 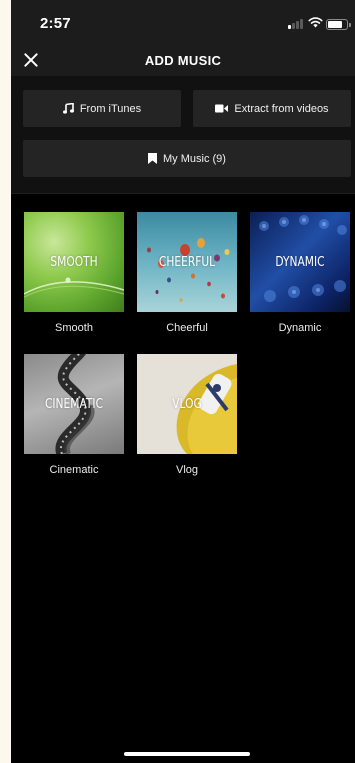 What do you see at coordinates (187, 754) in the screenshot?
I see `home-indicator` at bounding box center [187, 754].